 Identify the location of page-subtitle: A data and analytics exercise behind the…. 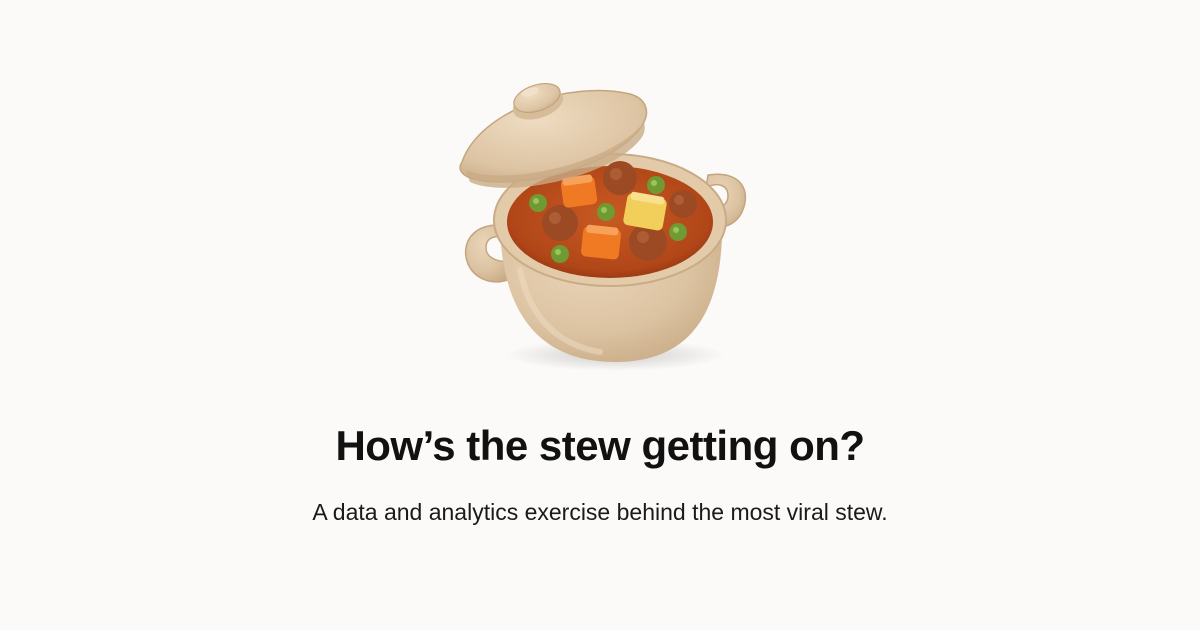
(600, 512).